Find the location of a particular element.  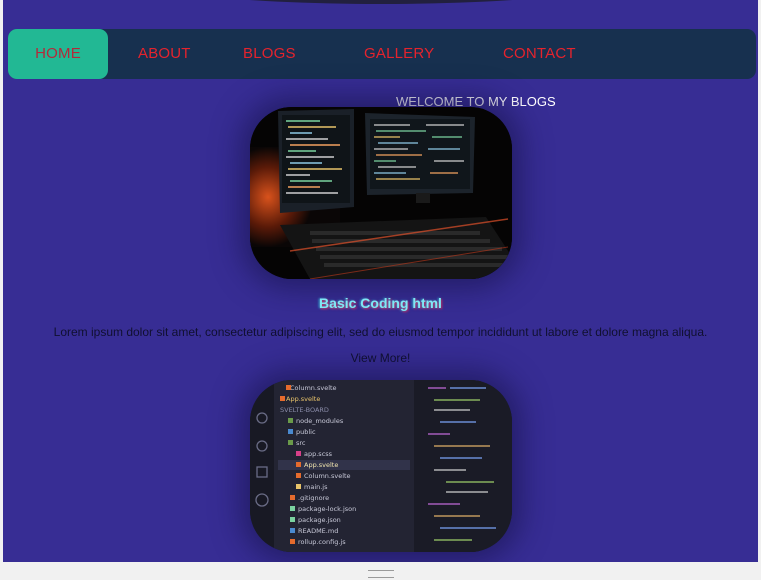

folder-public: public is located at coordinates (306, 432).